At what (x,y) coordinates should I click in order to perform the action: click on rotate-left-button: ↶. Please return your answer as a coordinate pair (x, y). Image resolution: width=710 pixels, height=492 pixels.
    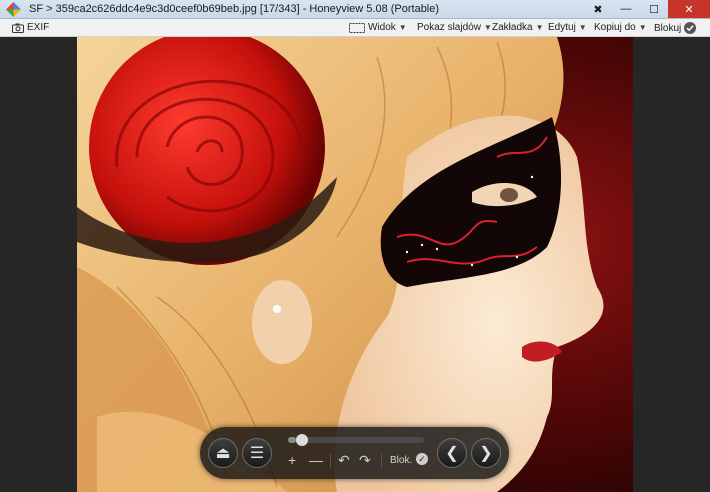
    Looking at the image, I should click on (344, 460).